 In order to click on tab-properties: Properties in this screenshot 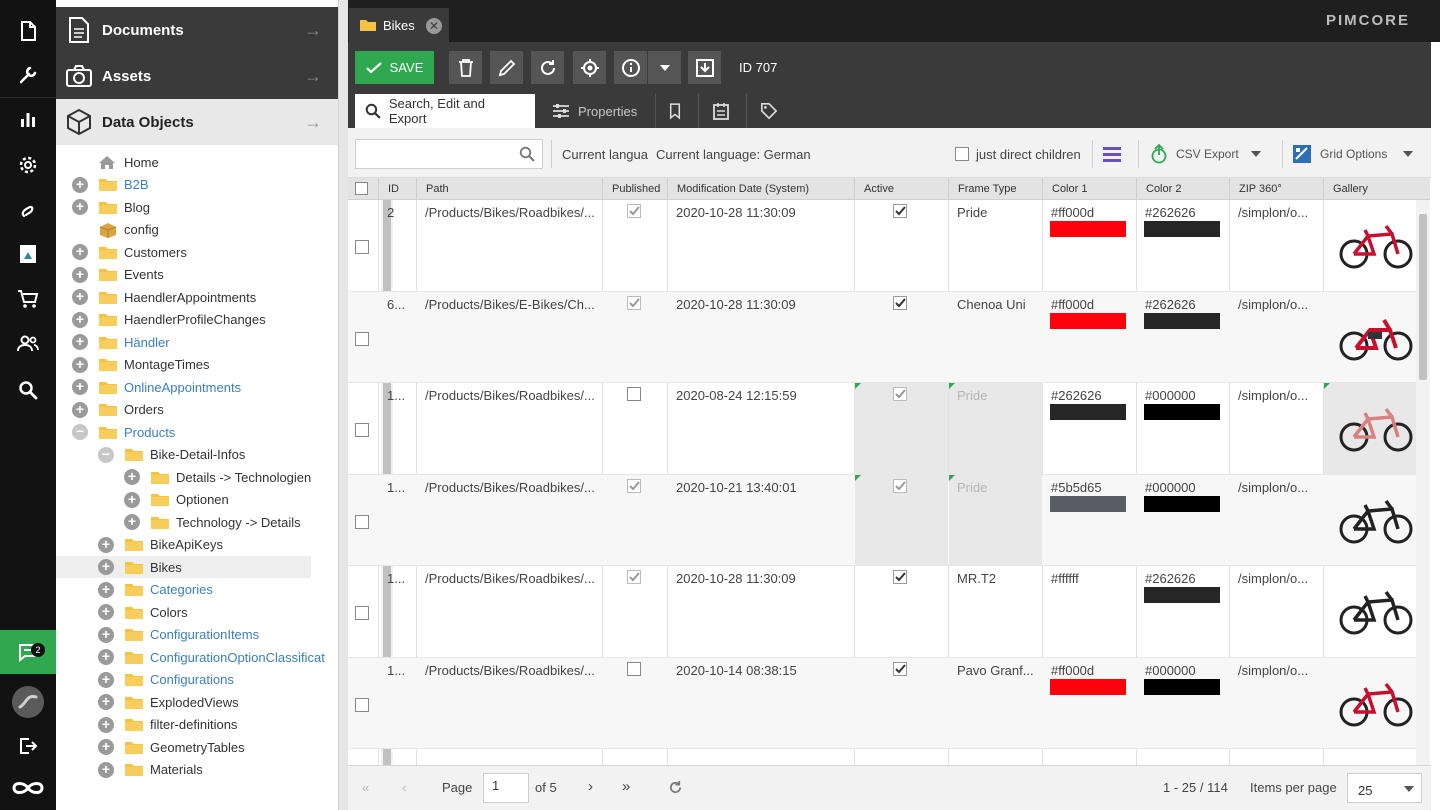, I will do `click(597, 111)`.